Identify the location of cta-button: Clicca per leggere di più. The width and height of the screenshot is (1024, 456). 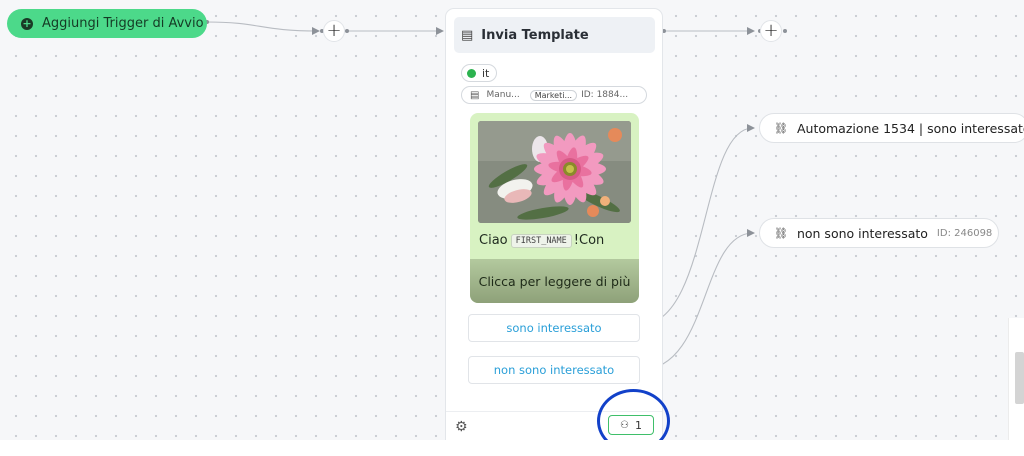
(554, 281).